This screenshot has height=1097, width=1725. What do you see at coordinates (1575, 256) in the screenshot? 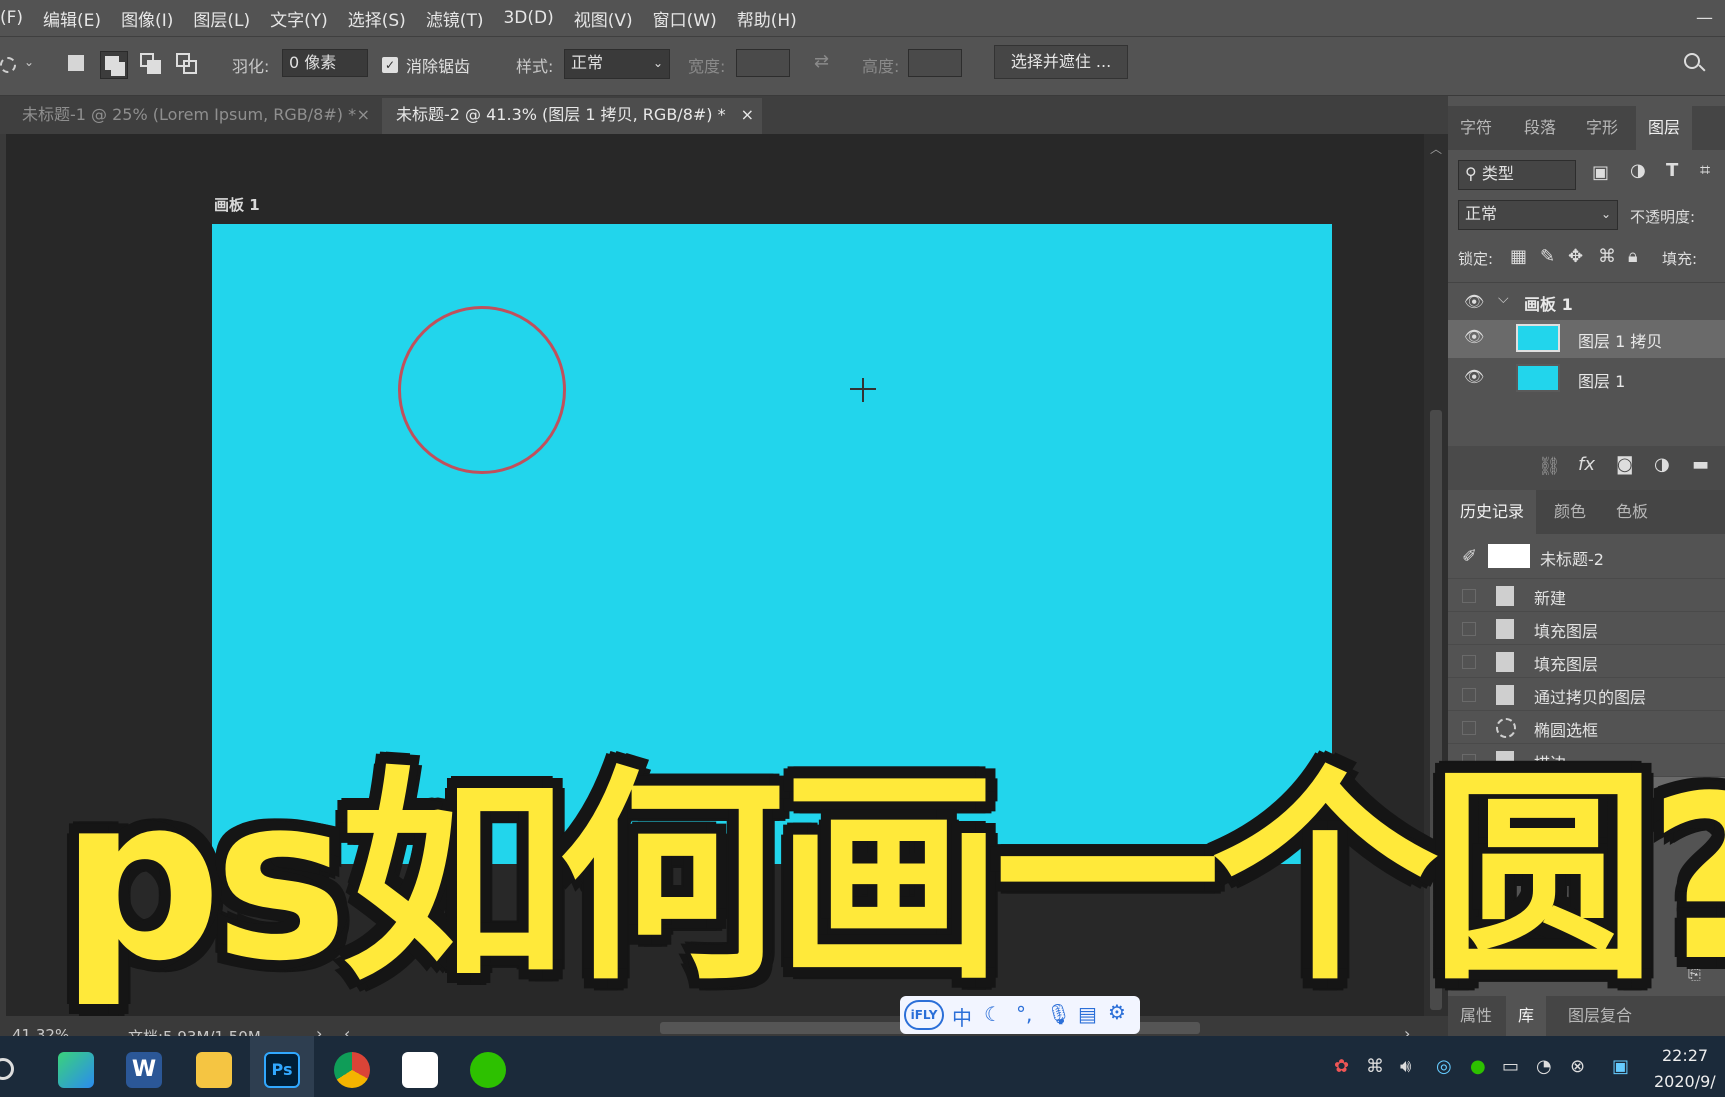
I see `lock-move-icon: ✥` at bounding box center [1575, 256].